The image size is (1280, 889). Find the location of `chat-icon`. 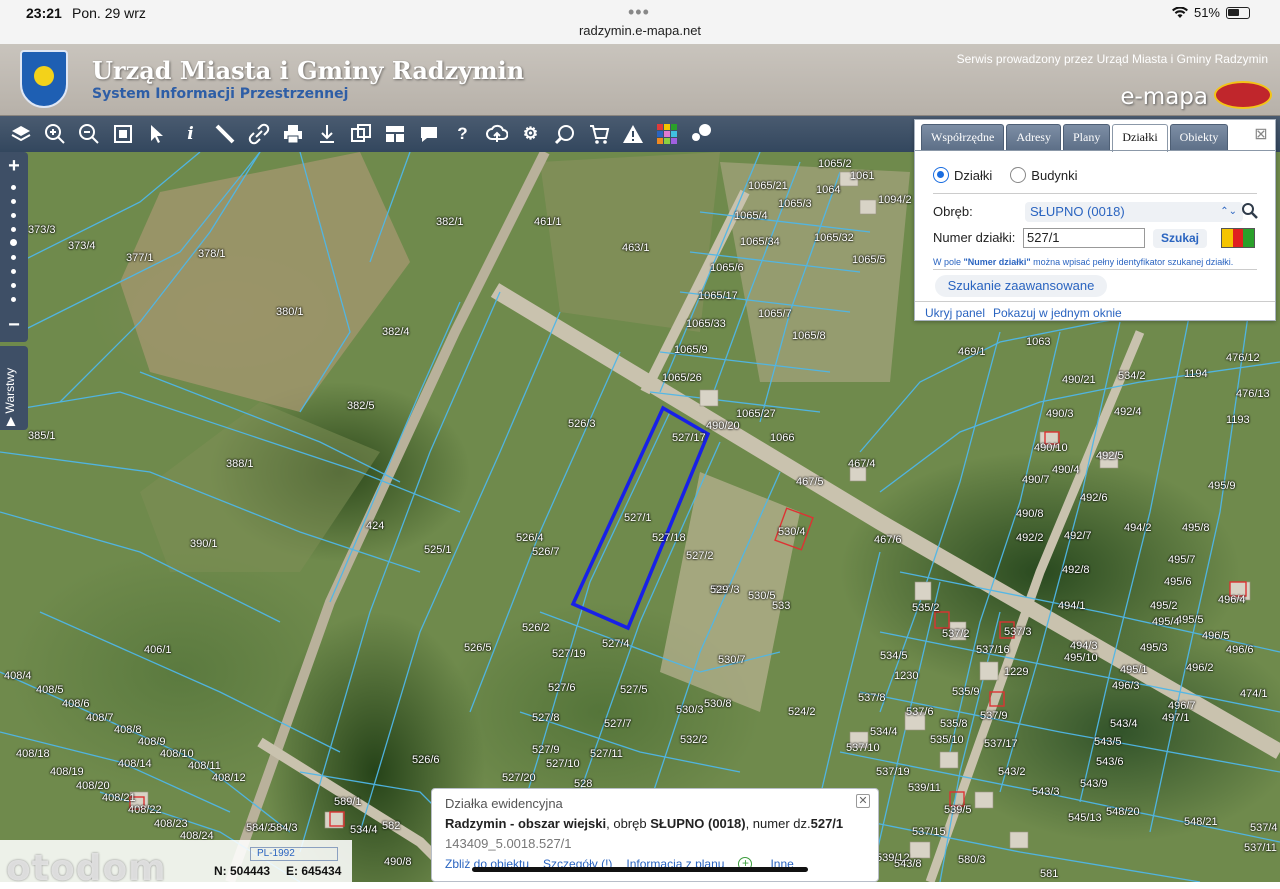

chat-icon is located at coordinates (700, 134).